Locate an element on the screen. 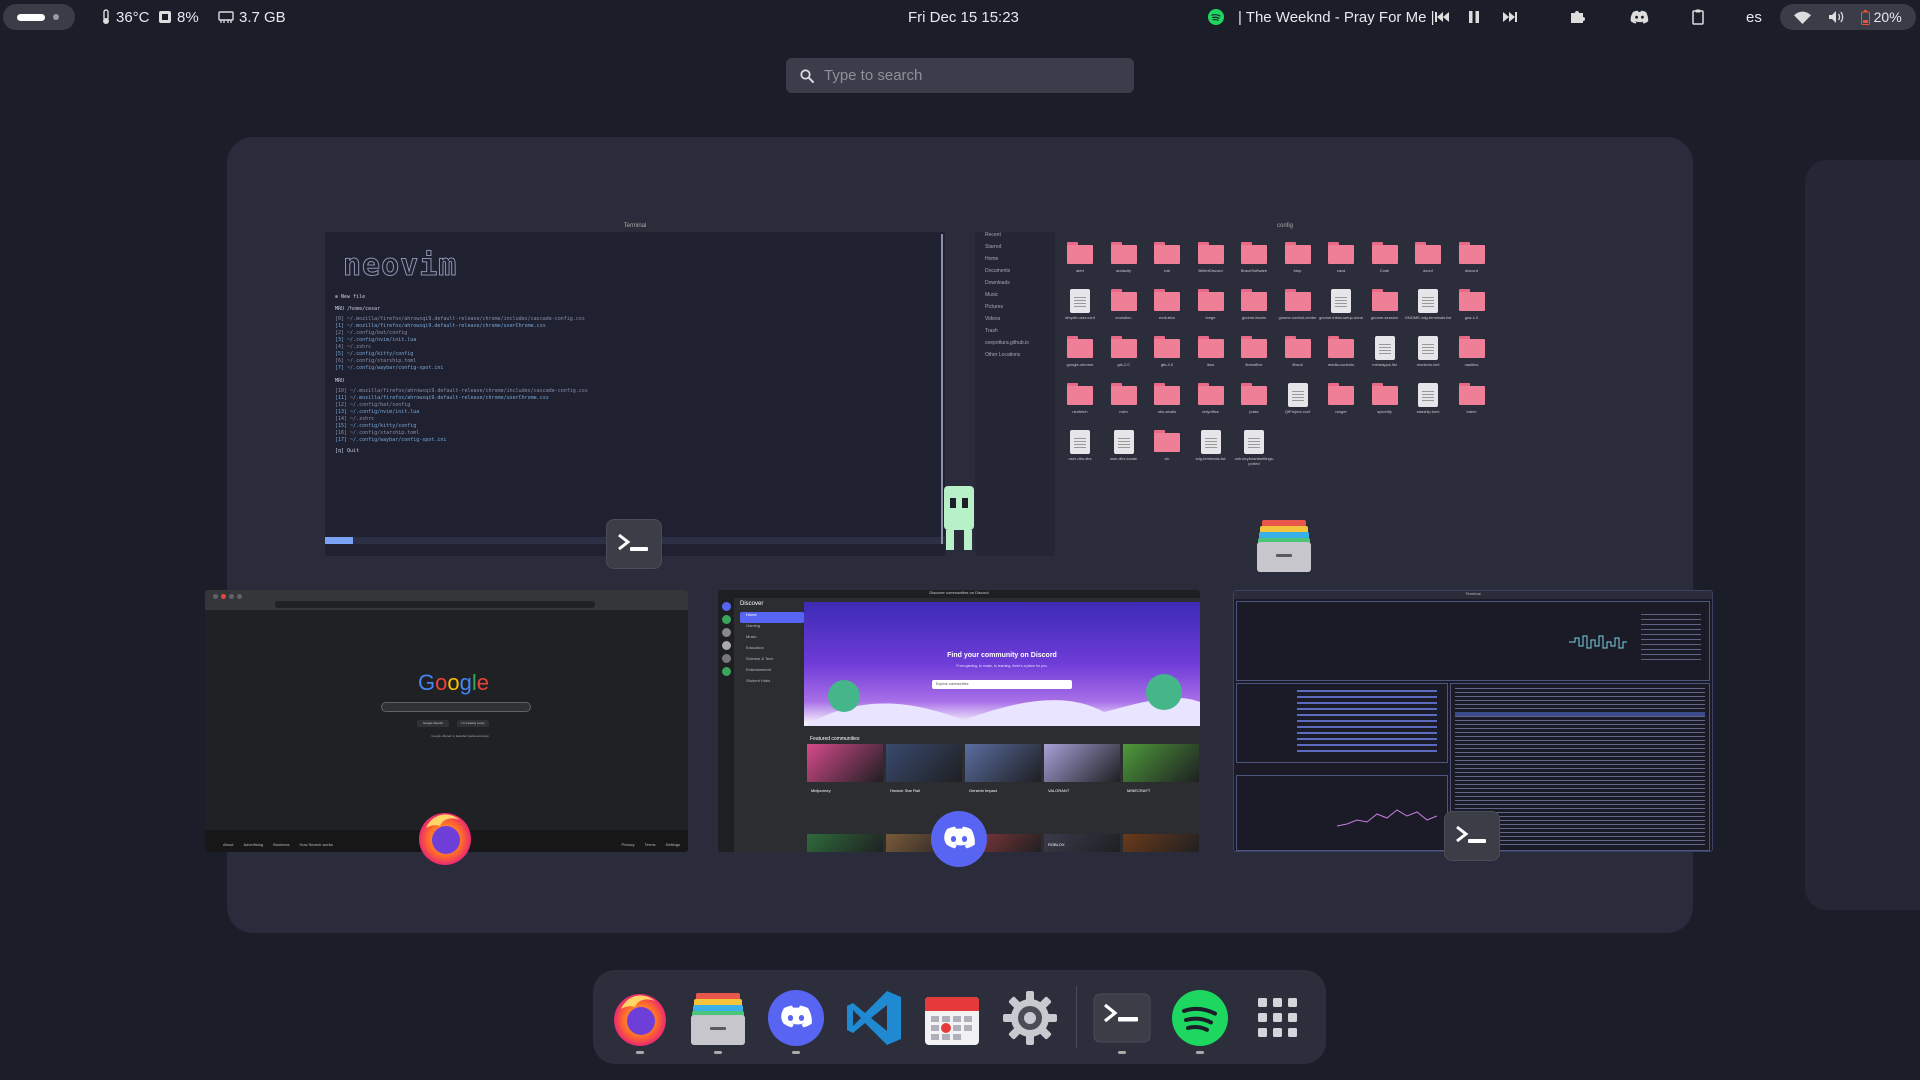  footer-link: Settings is located at coordinates (673, 844).